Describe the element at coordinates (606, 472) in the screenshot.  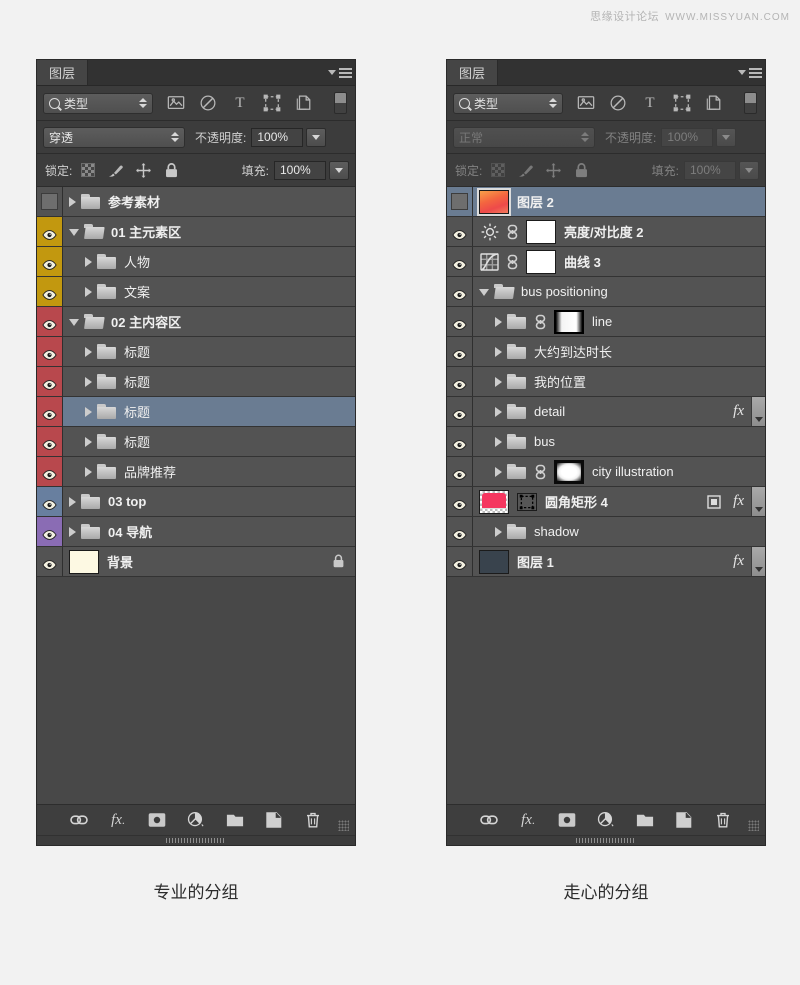
I see `layer-row: city illustration` at that location.